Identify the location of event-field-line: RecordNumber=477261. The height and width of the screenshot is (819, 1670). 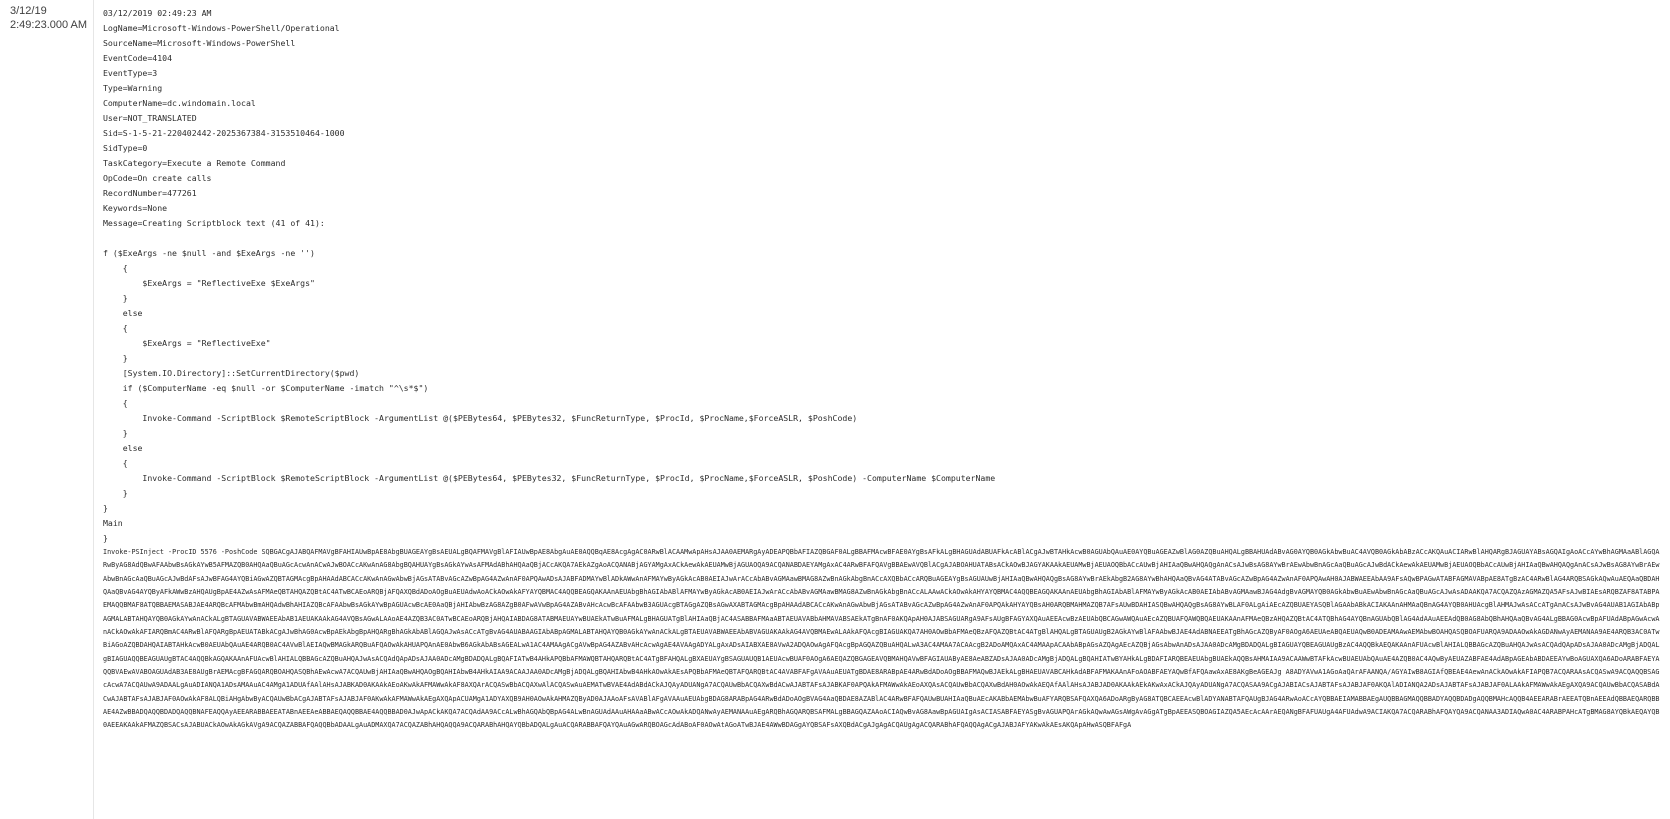
(150, 193).